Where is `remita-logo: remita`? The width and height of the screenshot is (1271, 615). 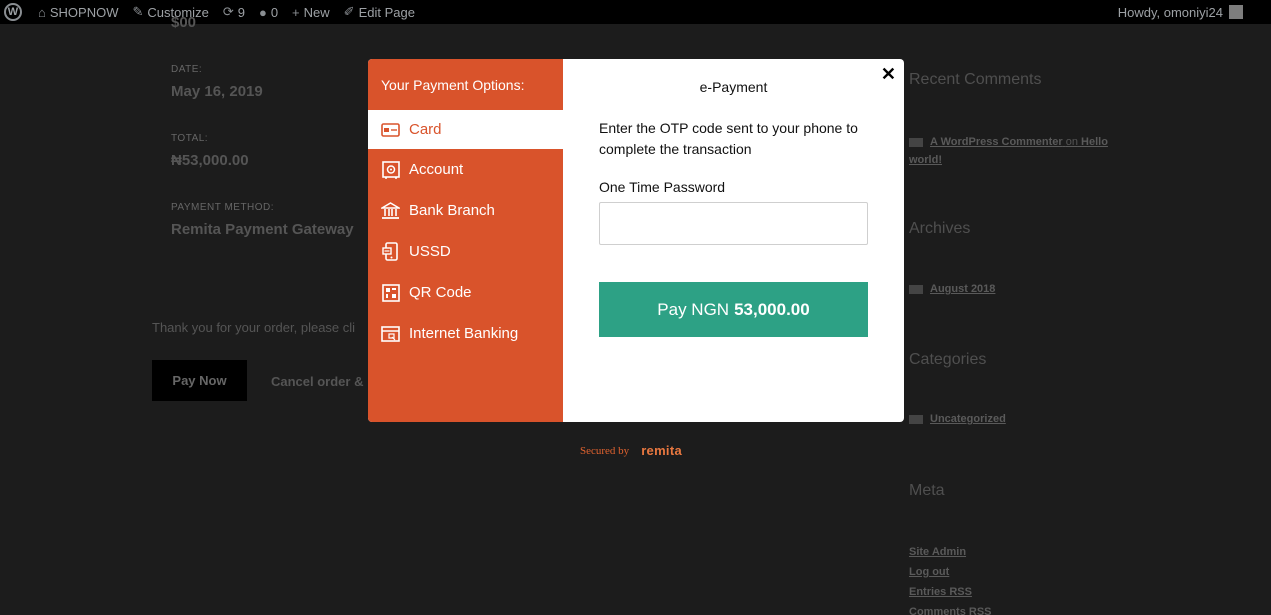
remita-logo: remita is located at coordinates (662, 450).